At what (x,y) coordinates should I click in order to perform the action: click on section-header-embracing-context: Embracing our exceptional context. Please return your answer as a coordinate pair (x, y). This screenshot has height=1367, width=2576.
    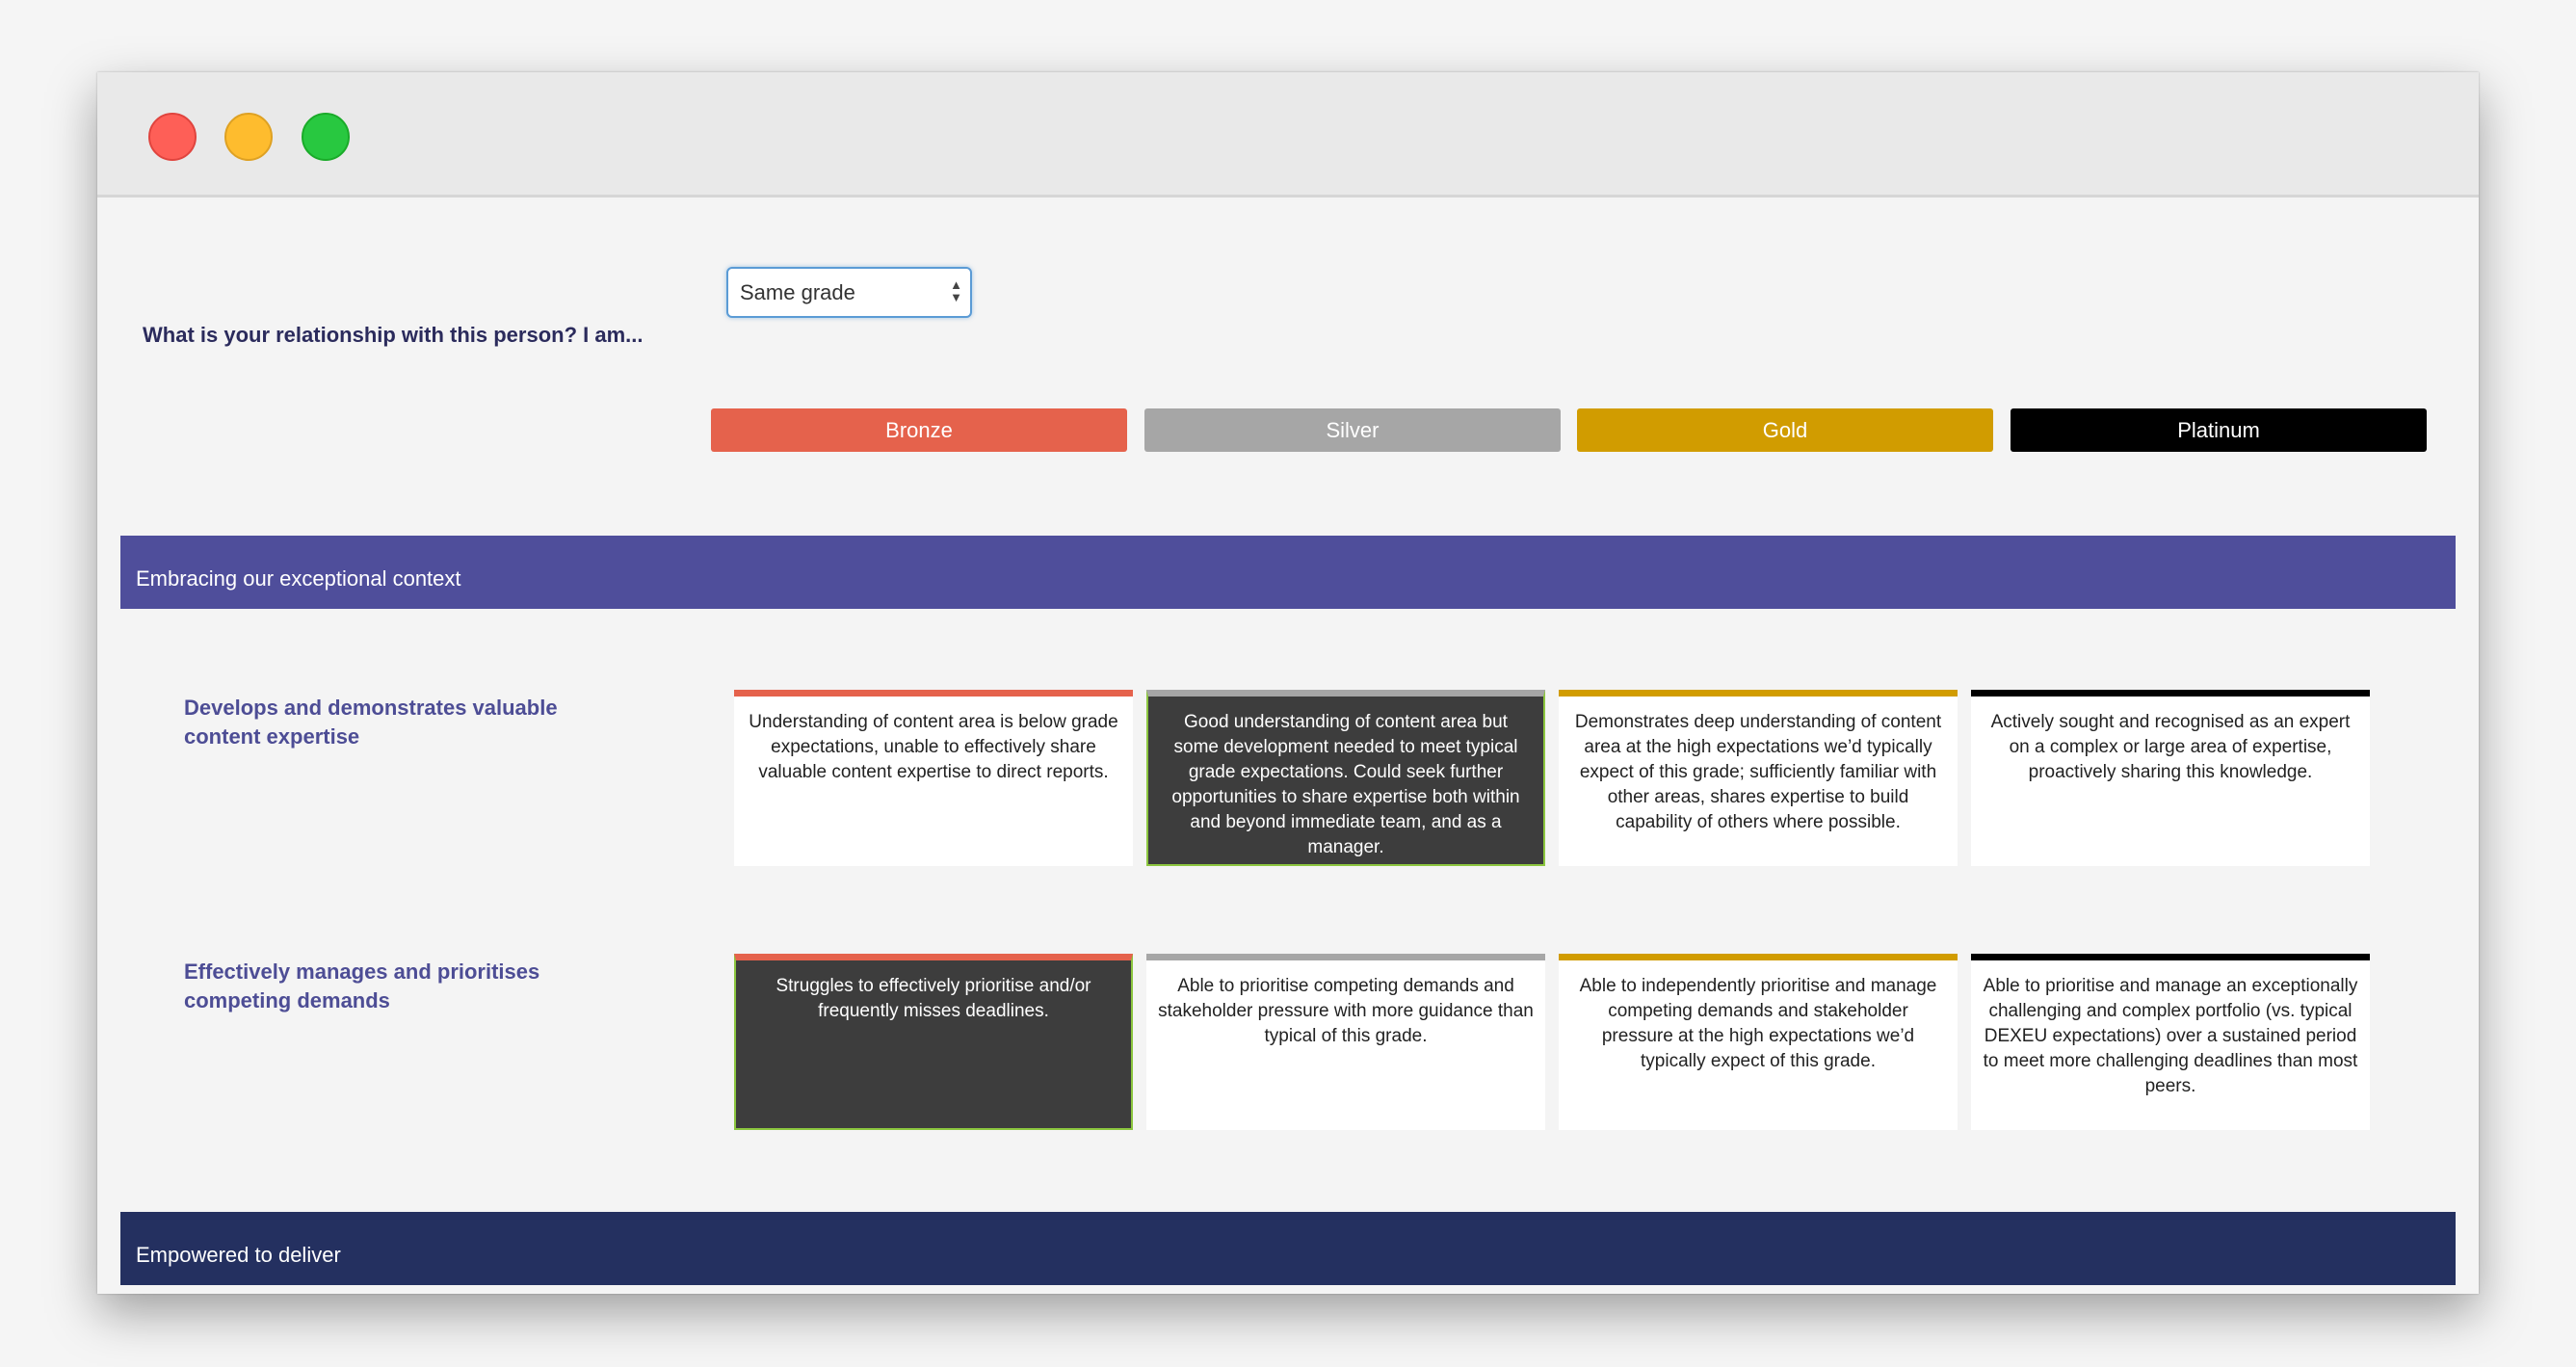
    Looking at the image, I should click on (1288, 572).